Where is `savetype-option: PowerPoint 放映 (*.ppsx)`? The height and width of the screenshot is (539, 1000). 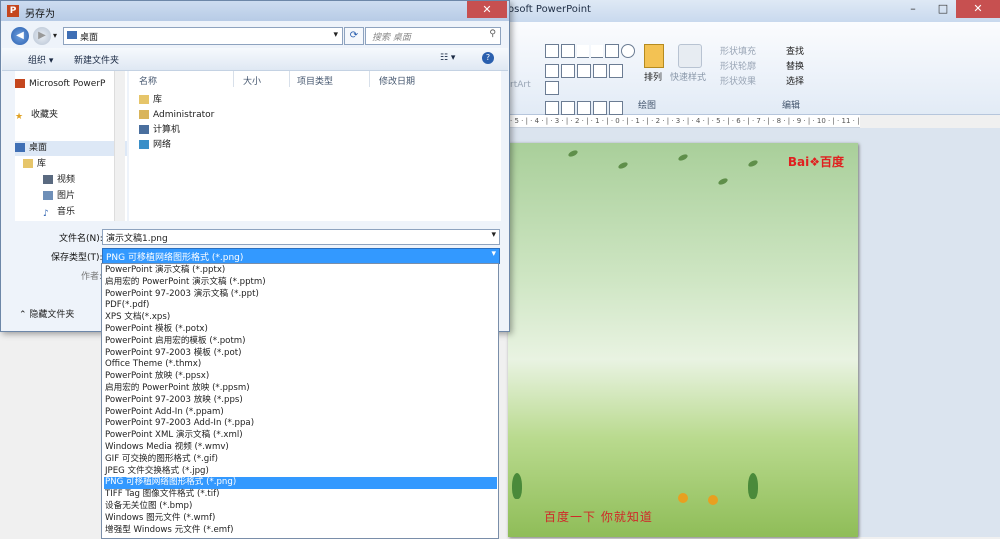
savetype-option: PowerPoint 放映 (*.ppsx) is located at coordinates (300, 377).